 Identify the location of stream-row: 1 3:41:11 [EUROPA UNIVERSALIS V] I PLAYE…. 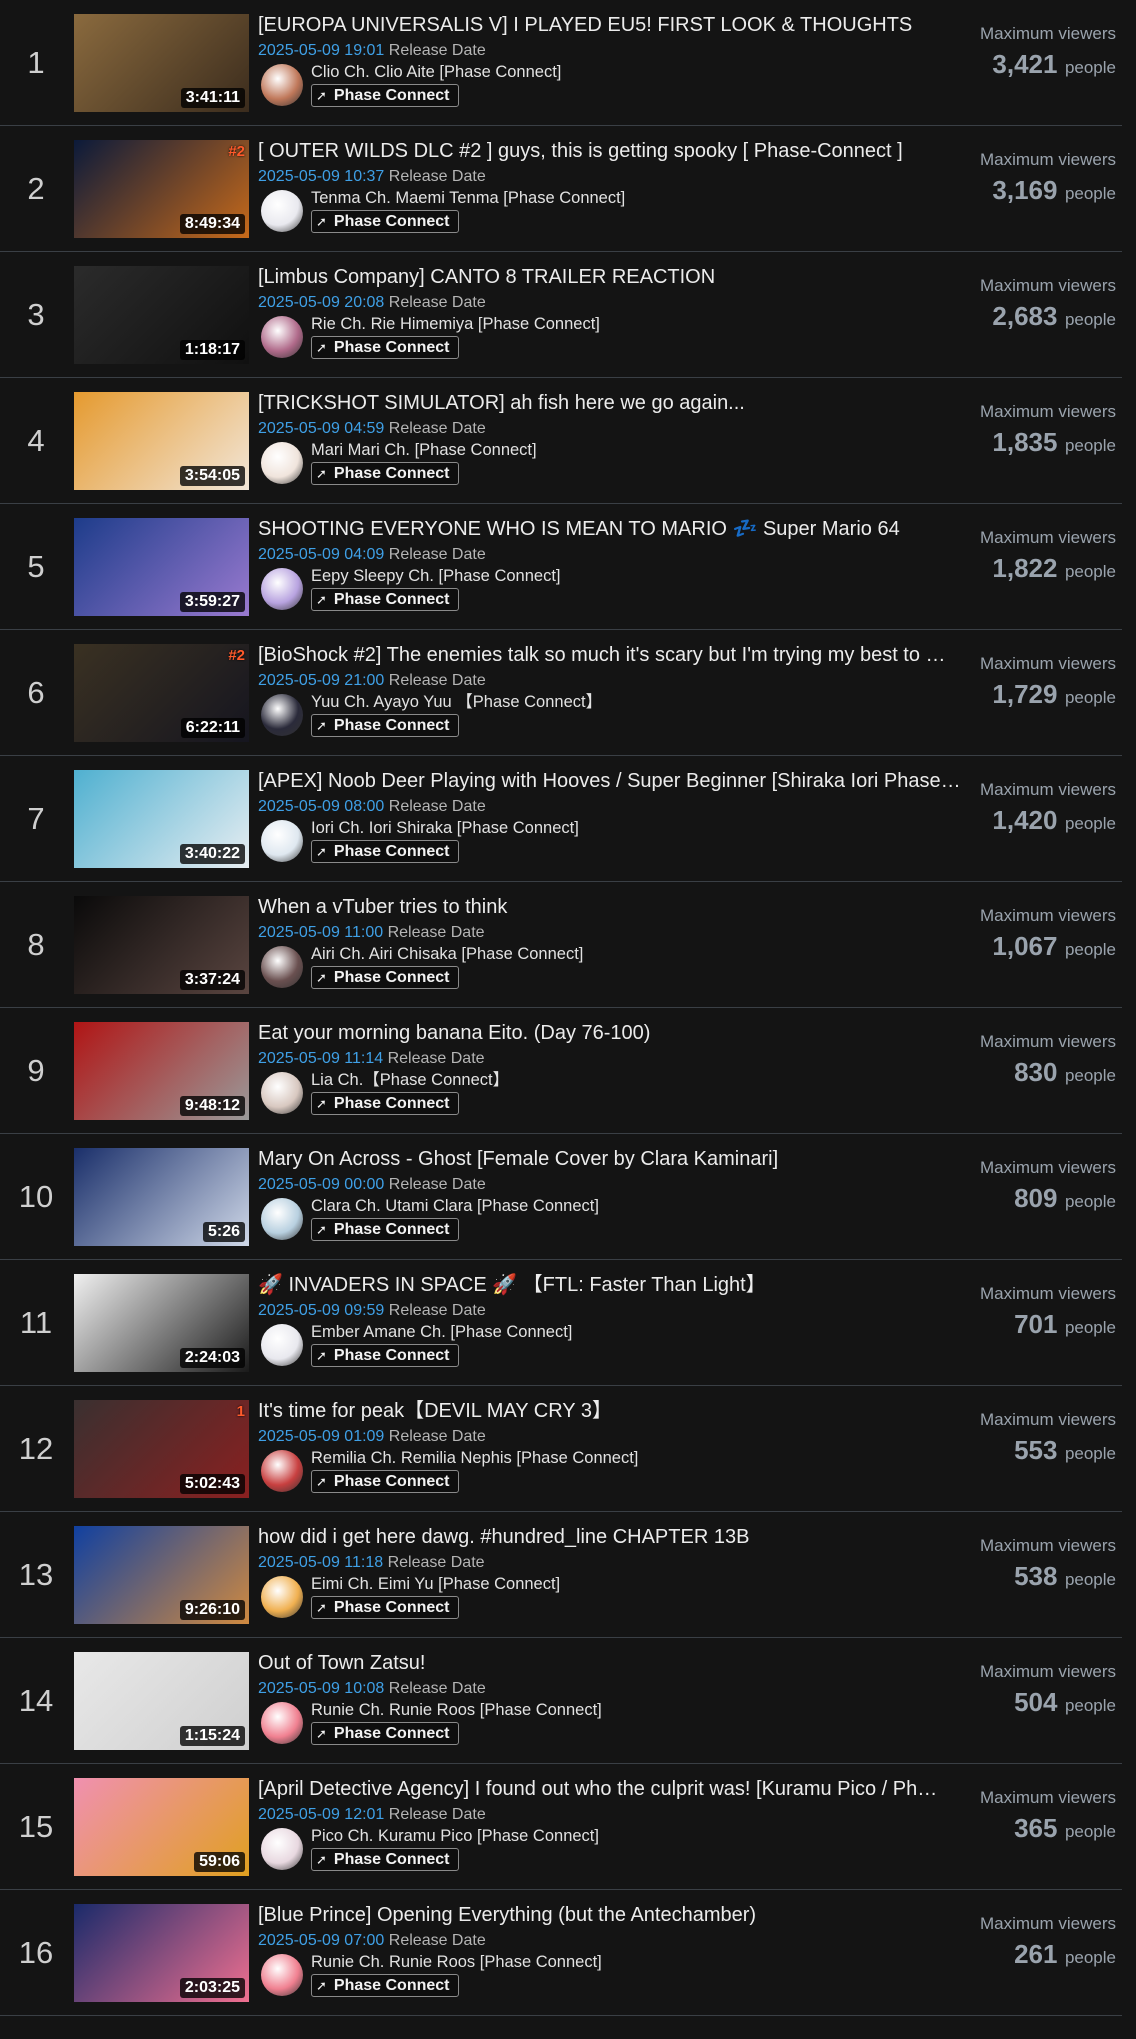
(561, 63).